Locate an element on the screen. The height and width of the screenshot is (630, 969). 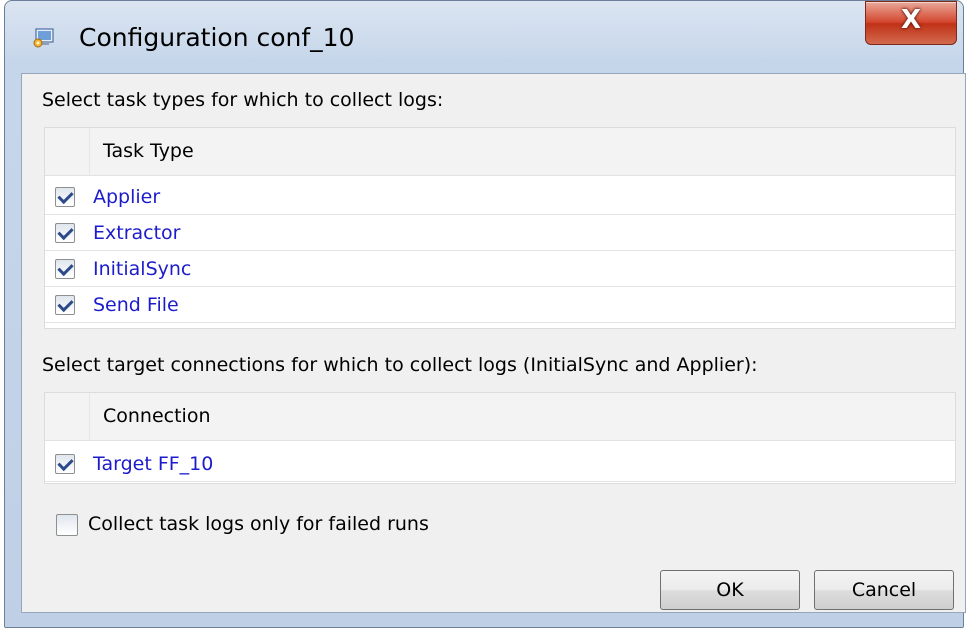
task-type-label: Extractor is located at coordinates (137, 233).